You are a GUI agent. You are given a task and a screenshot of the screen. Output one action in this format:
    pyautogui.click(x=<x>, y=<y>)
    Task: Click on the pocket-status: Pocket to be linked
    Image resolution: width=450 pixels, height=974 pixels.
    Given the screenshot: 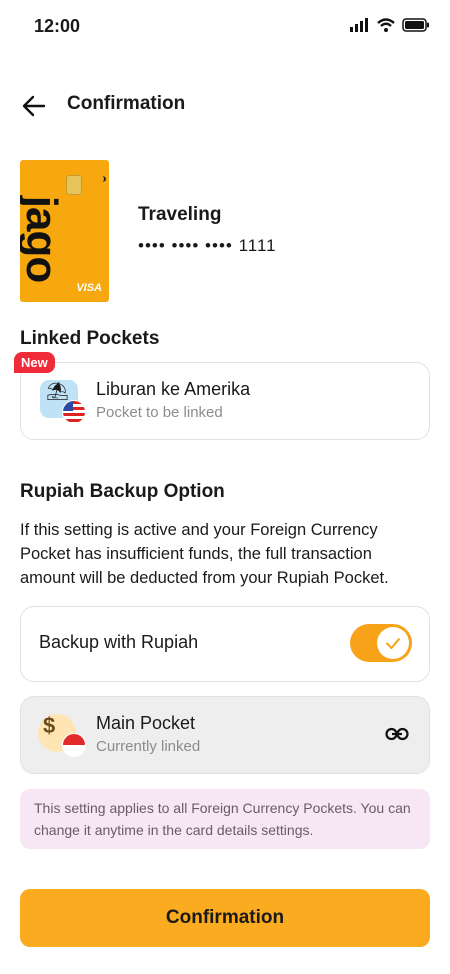 What is the action you would take?
    pyautogui.click(x=159, y=412)
    